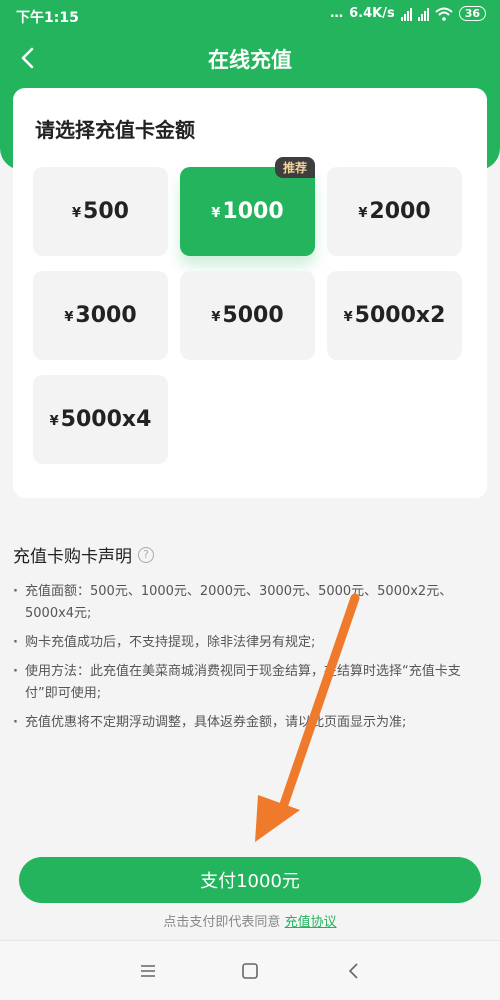 This screenshot has height=1000, width=500. I want to click on menu-icon, so click(148, 971).